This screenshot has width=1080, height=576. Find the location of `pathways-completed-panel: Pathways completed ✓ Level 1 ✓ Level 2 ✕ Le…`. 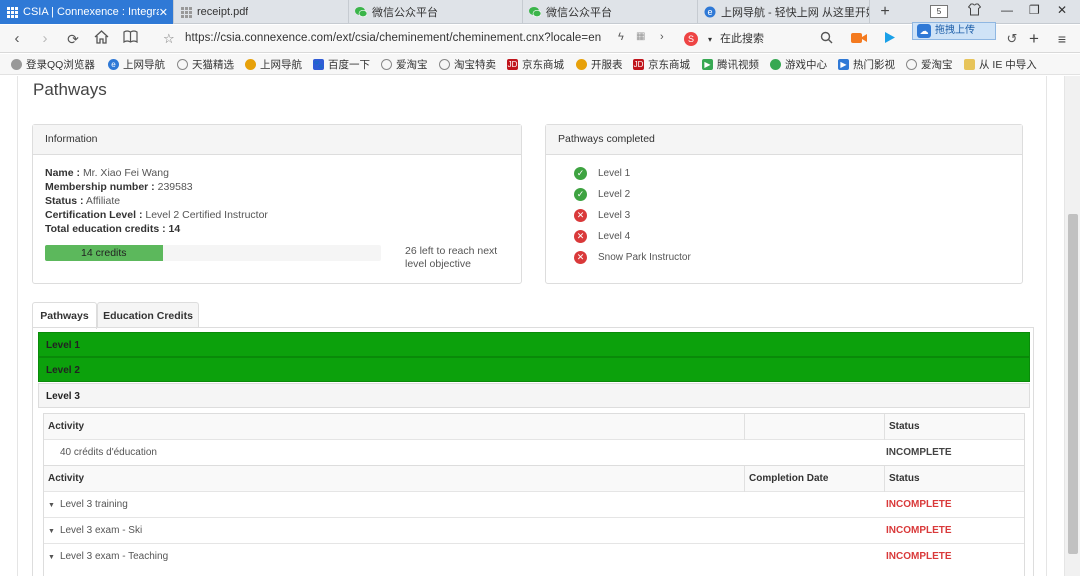

pathways-completed-panel: Pathways completed ✓ Level 1 ✓ Level 2 ✕ Le… is located at coordinates (784, 204).